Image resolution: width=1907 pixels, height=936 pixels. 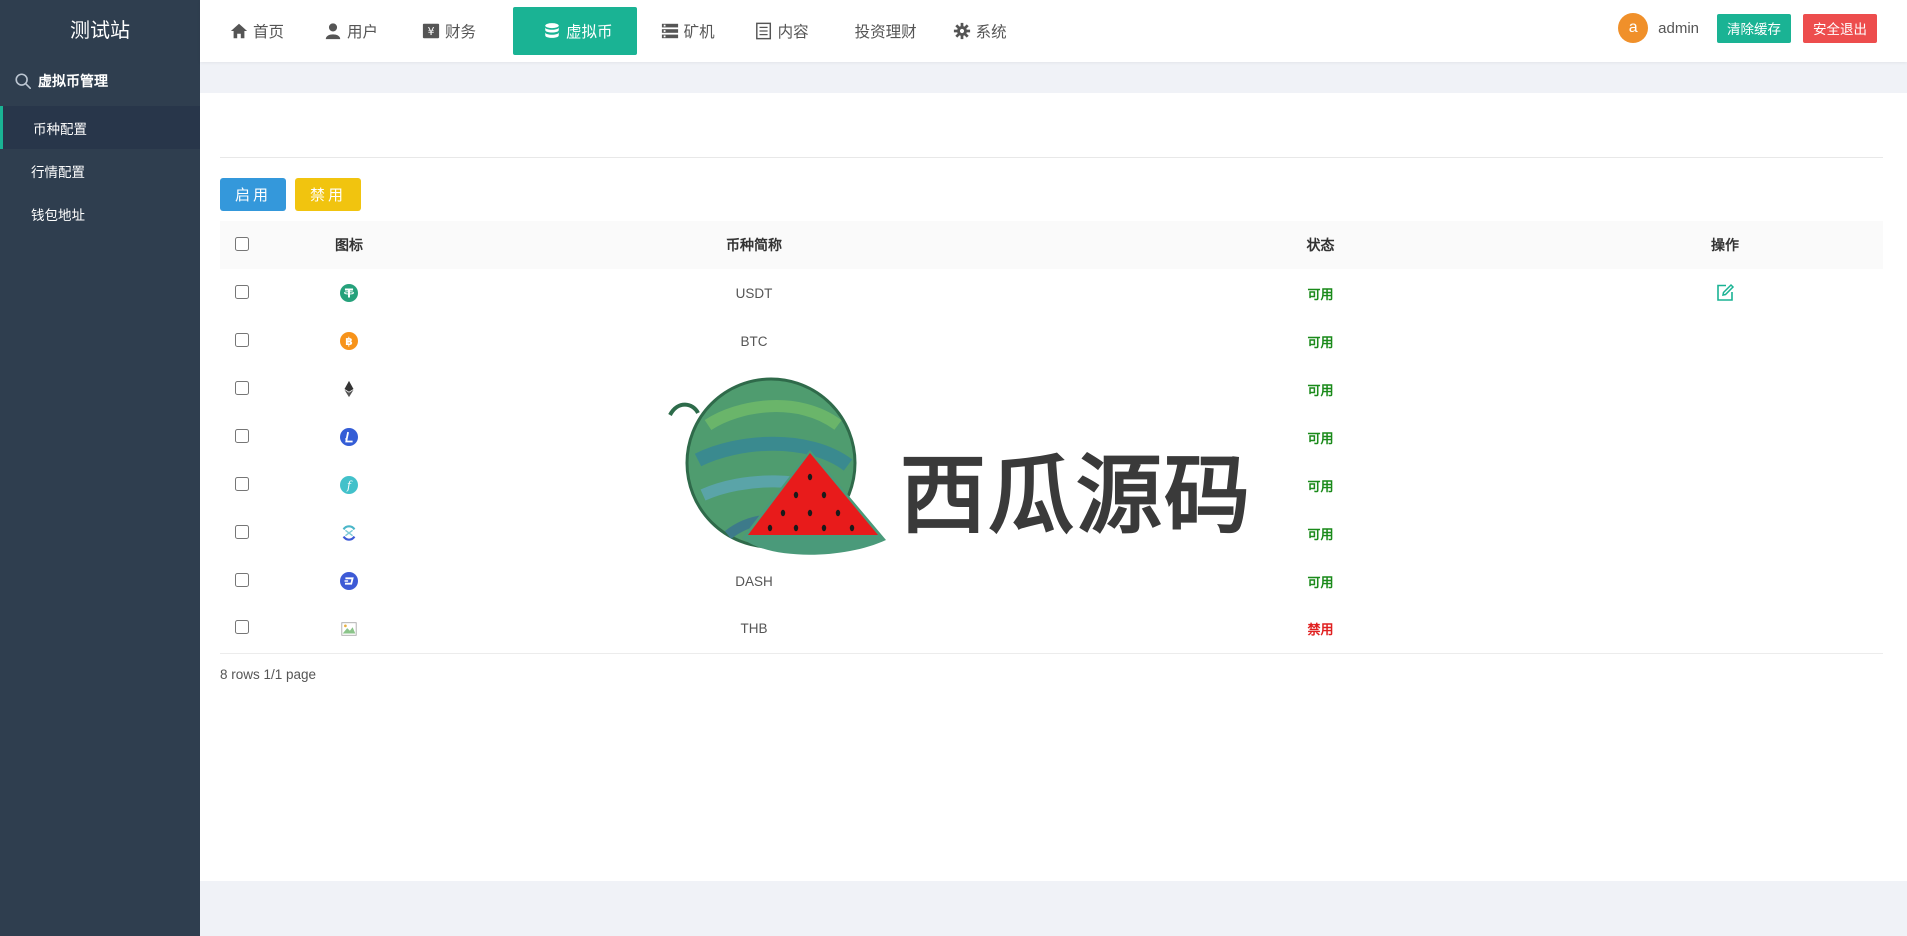 I want to click on nav-label: 投资理财, so click(x=885, y=32).